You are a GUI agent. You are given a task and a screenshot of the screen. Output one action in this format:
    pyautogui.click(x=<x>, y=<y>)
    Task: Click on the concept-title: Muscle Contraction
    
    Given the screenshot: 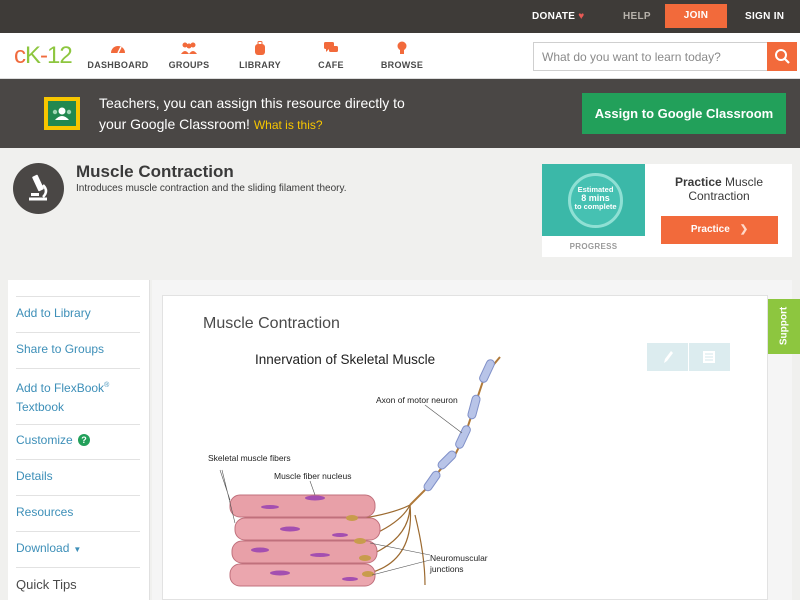 What is the action you would take?
    pyautogui.click(x=155, y=171)
    